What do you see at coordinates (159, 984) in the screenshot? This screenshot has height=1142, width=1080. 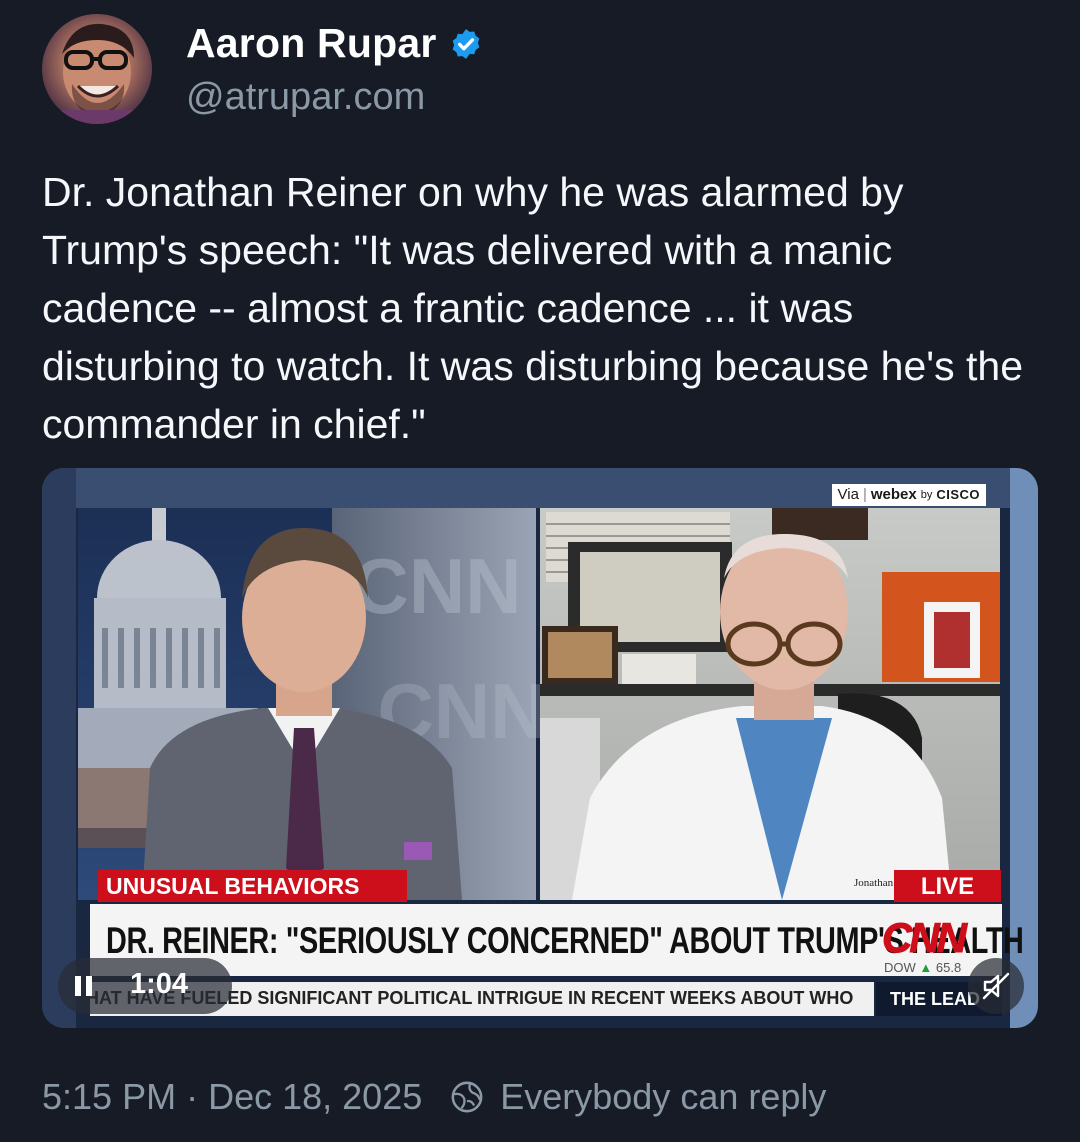 I see `elapsed-time: 1:04` at bounding box center [159, 984].